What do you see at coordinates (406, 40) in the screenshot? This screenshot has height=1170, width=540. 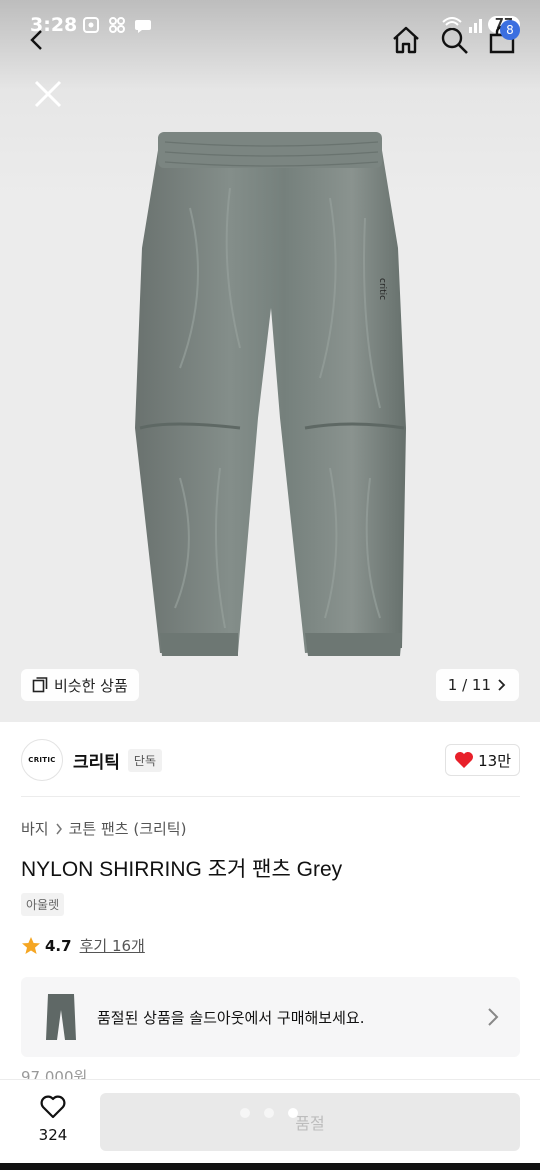 I see `home-icon` at bounding box center [406, 40].